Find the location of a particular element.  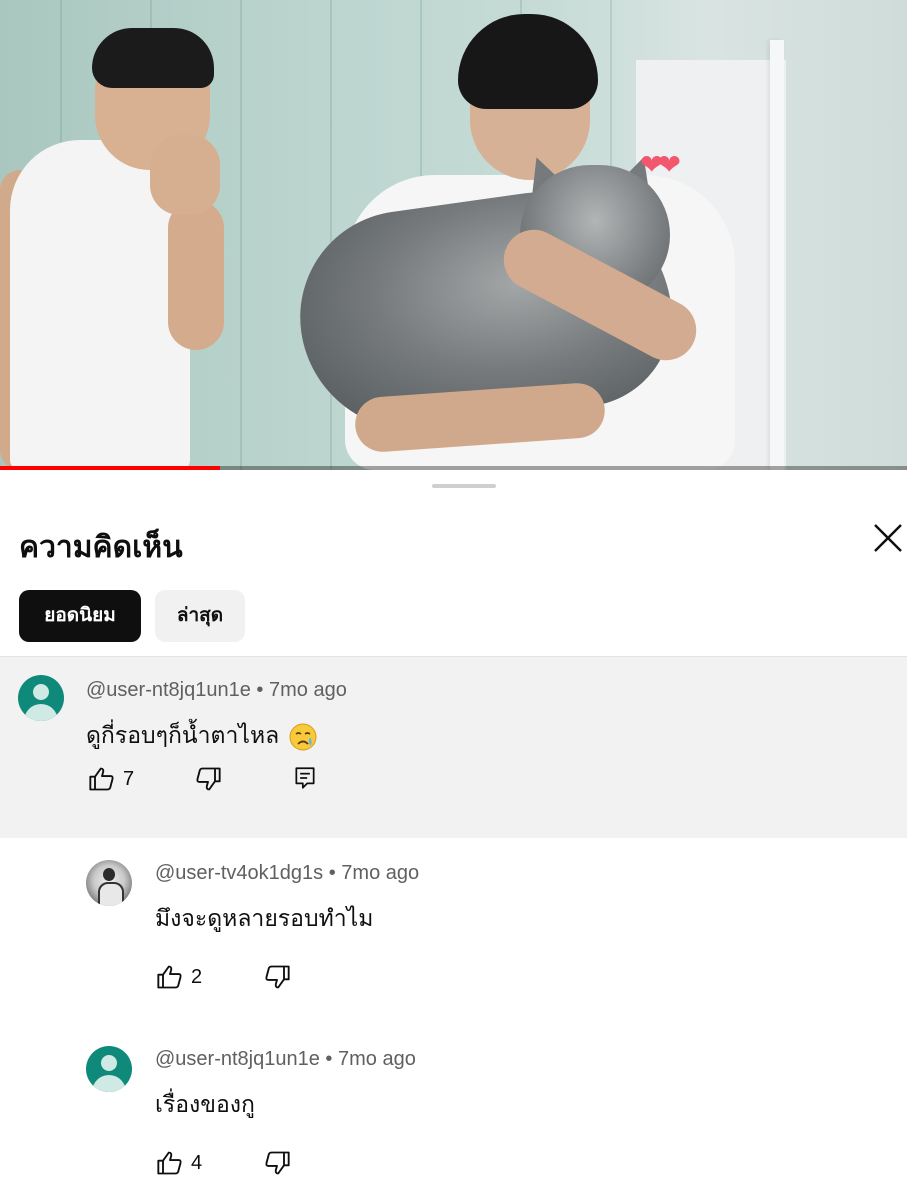

reply-button is located at coordinates (305, 778).